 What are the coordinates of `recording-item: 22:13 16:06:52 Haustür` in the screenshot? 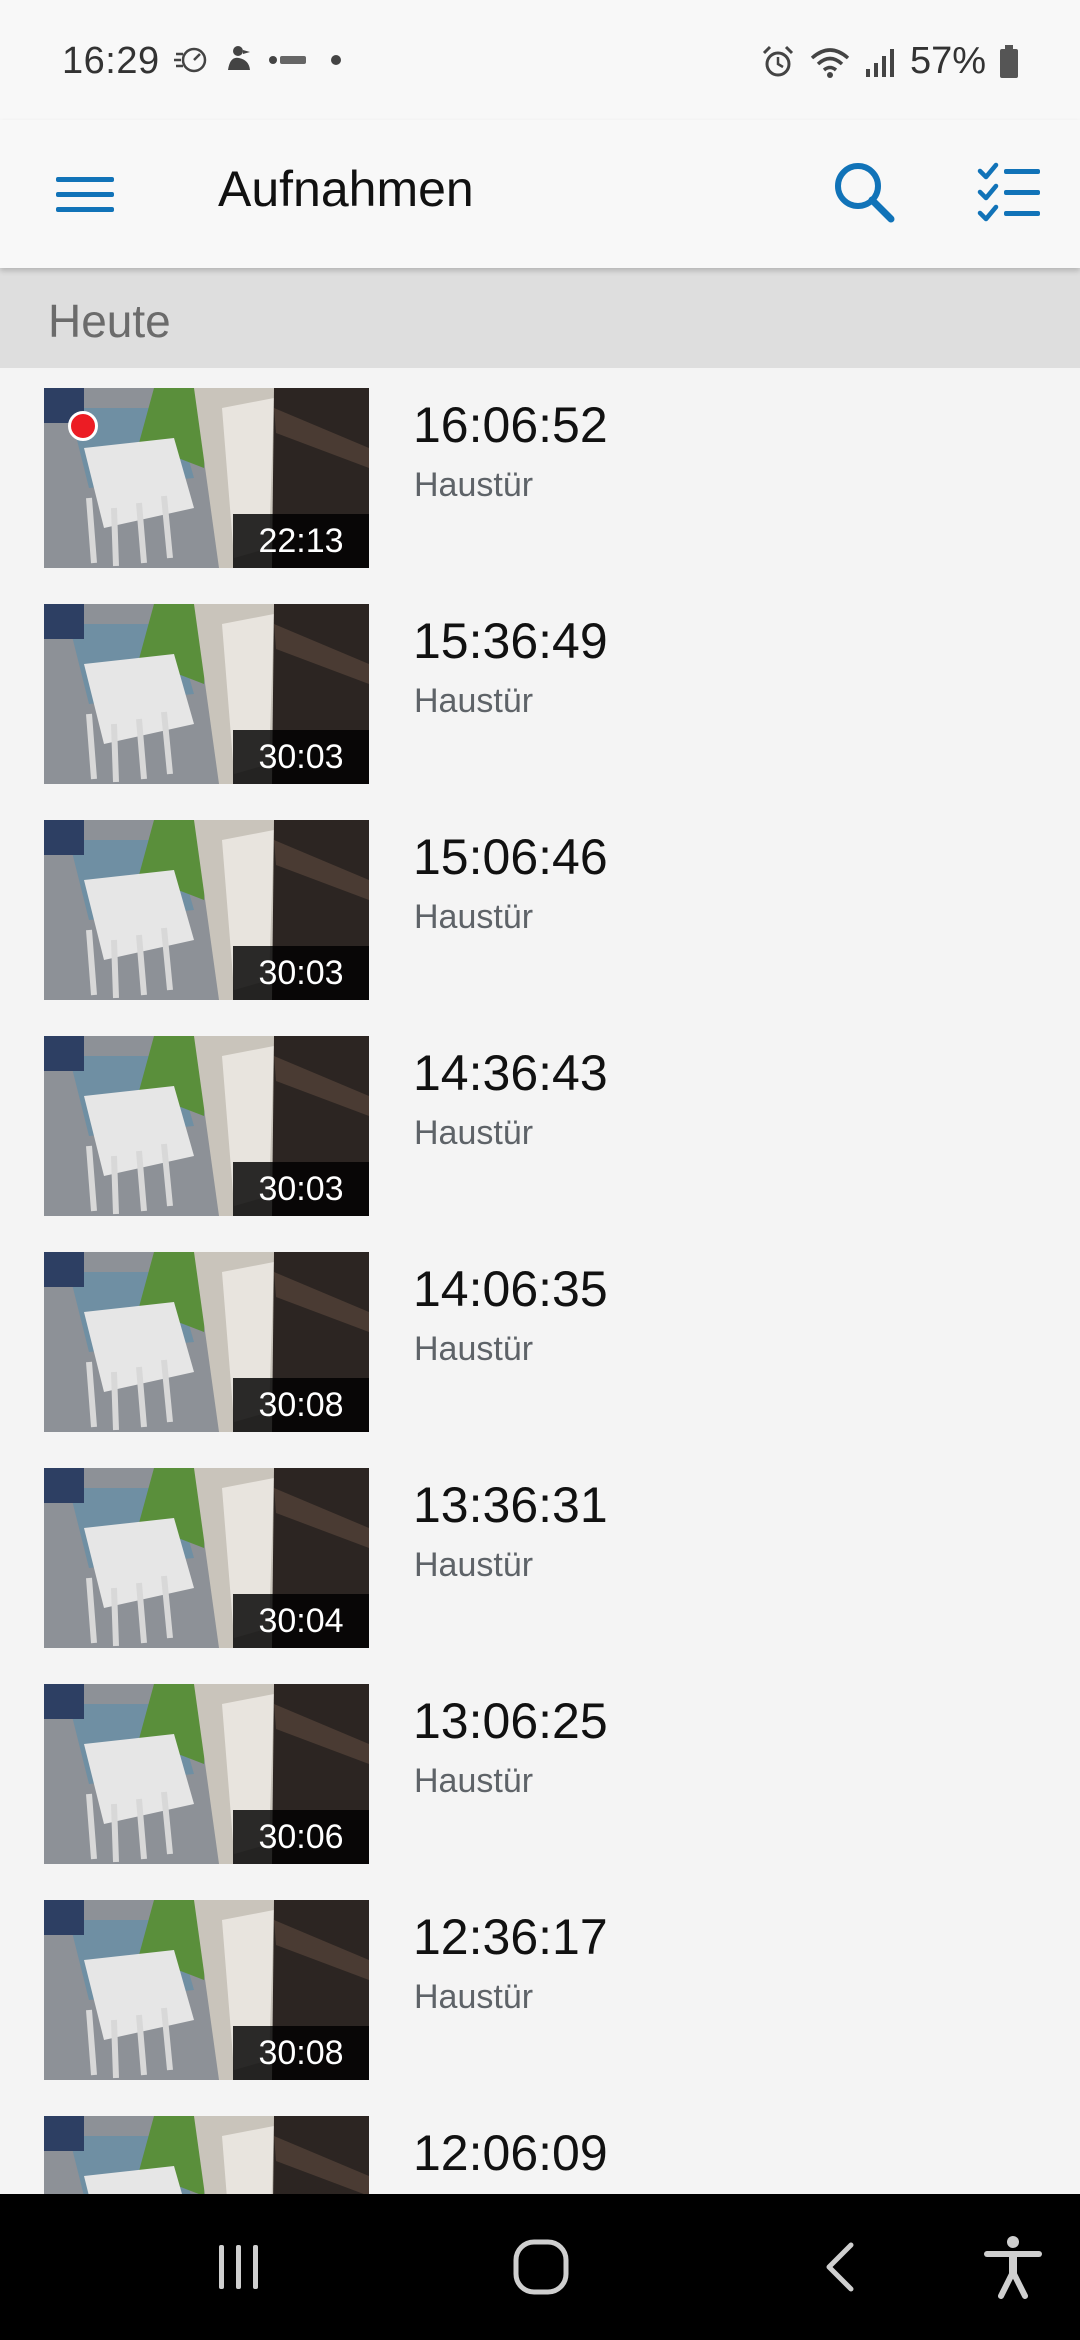 It's located at (540, 476).